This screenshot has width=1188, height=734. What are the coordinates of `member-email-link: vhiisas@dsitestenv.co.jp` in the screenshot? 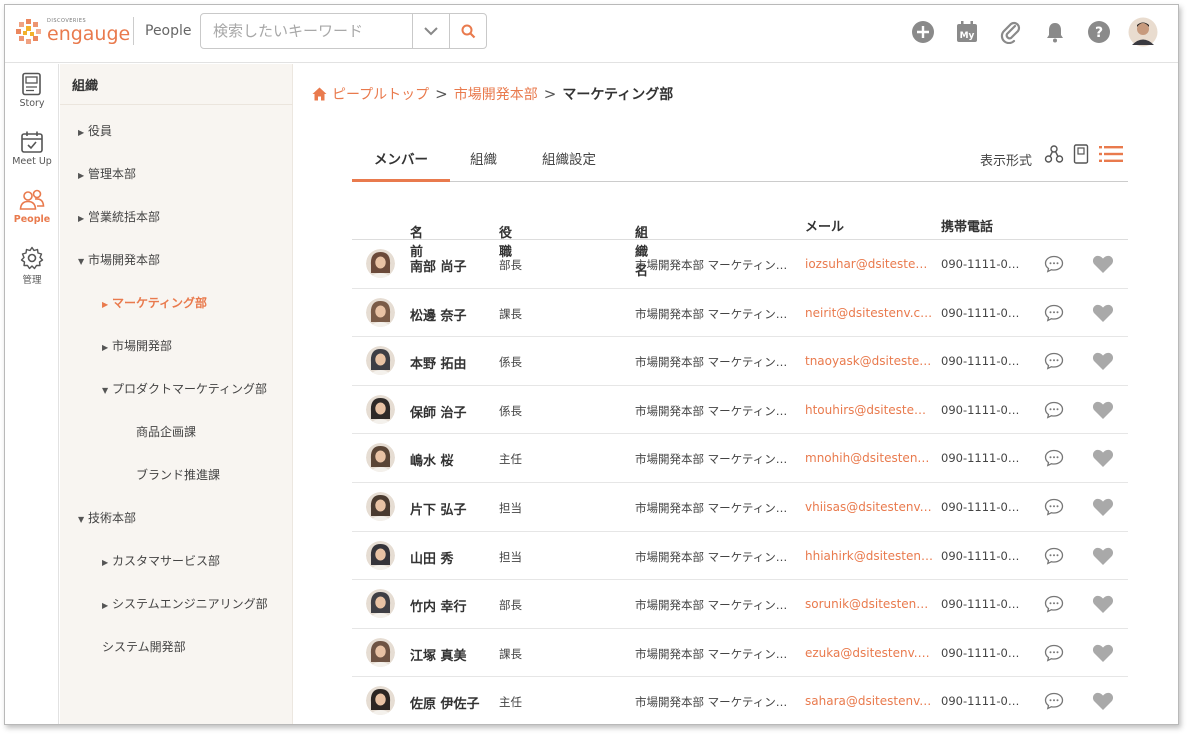 It's located at (869, 507).